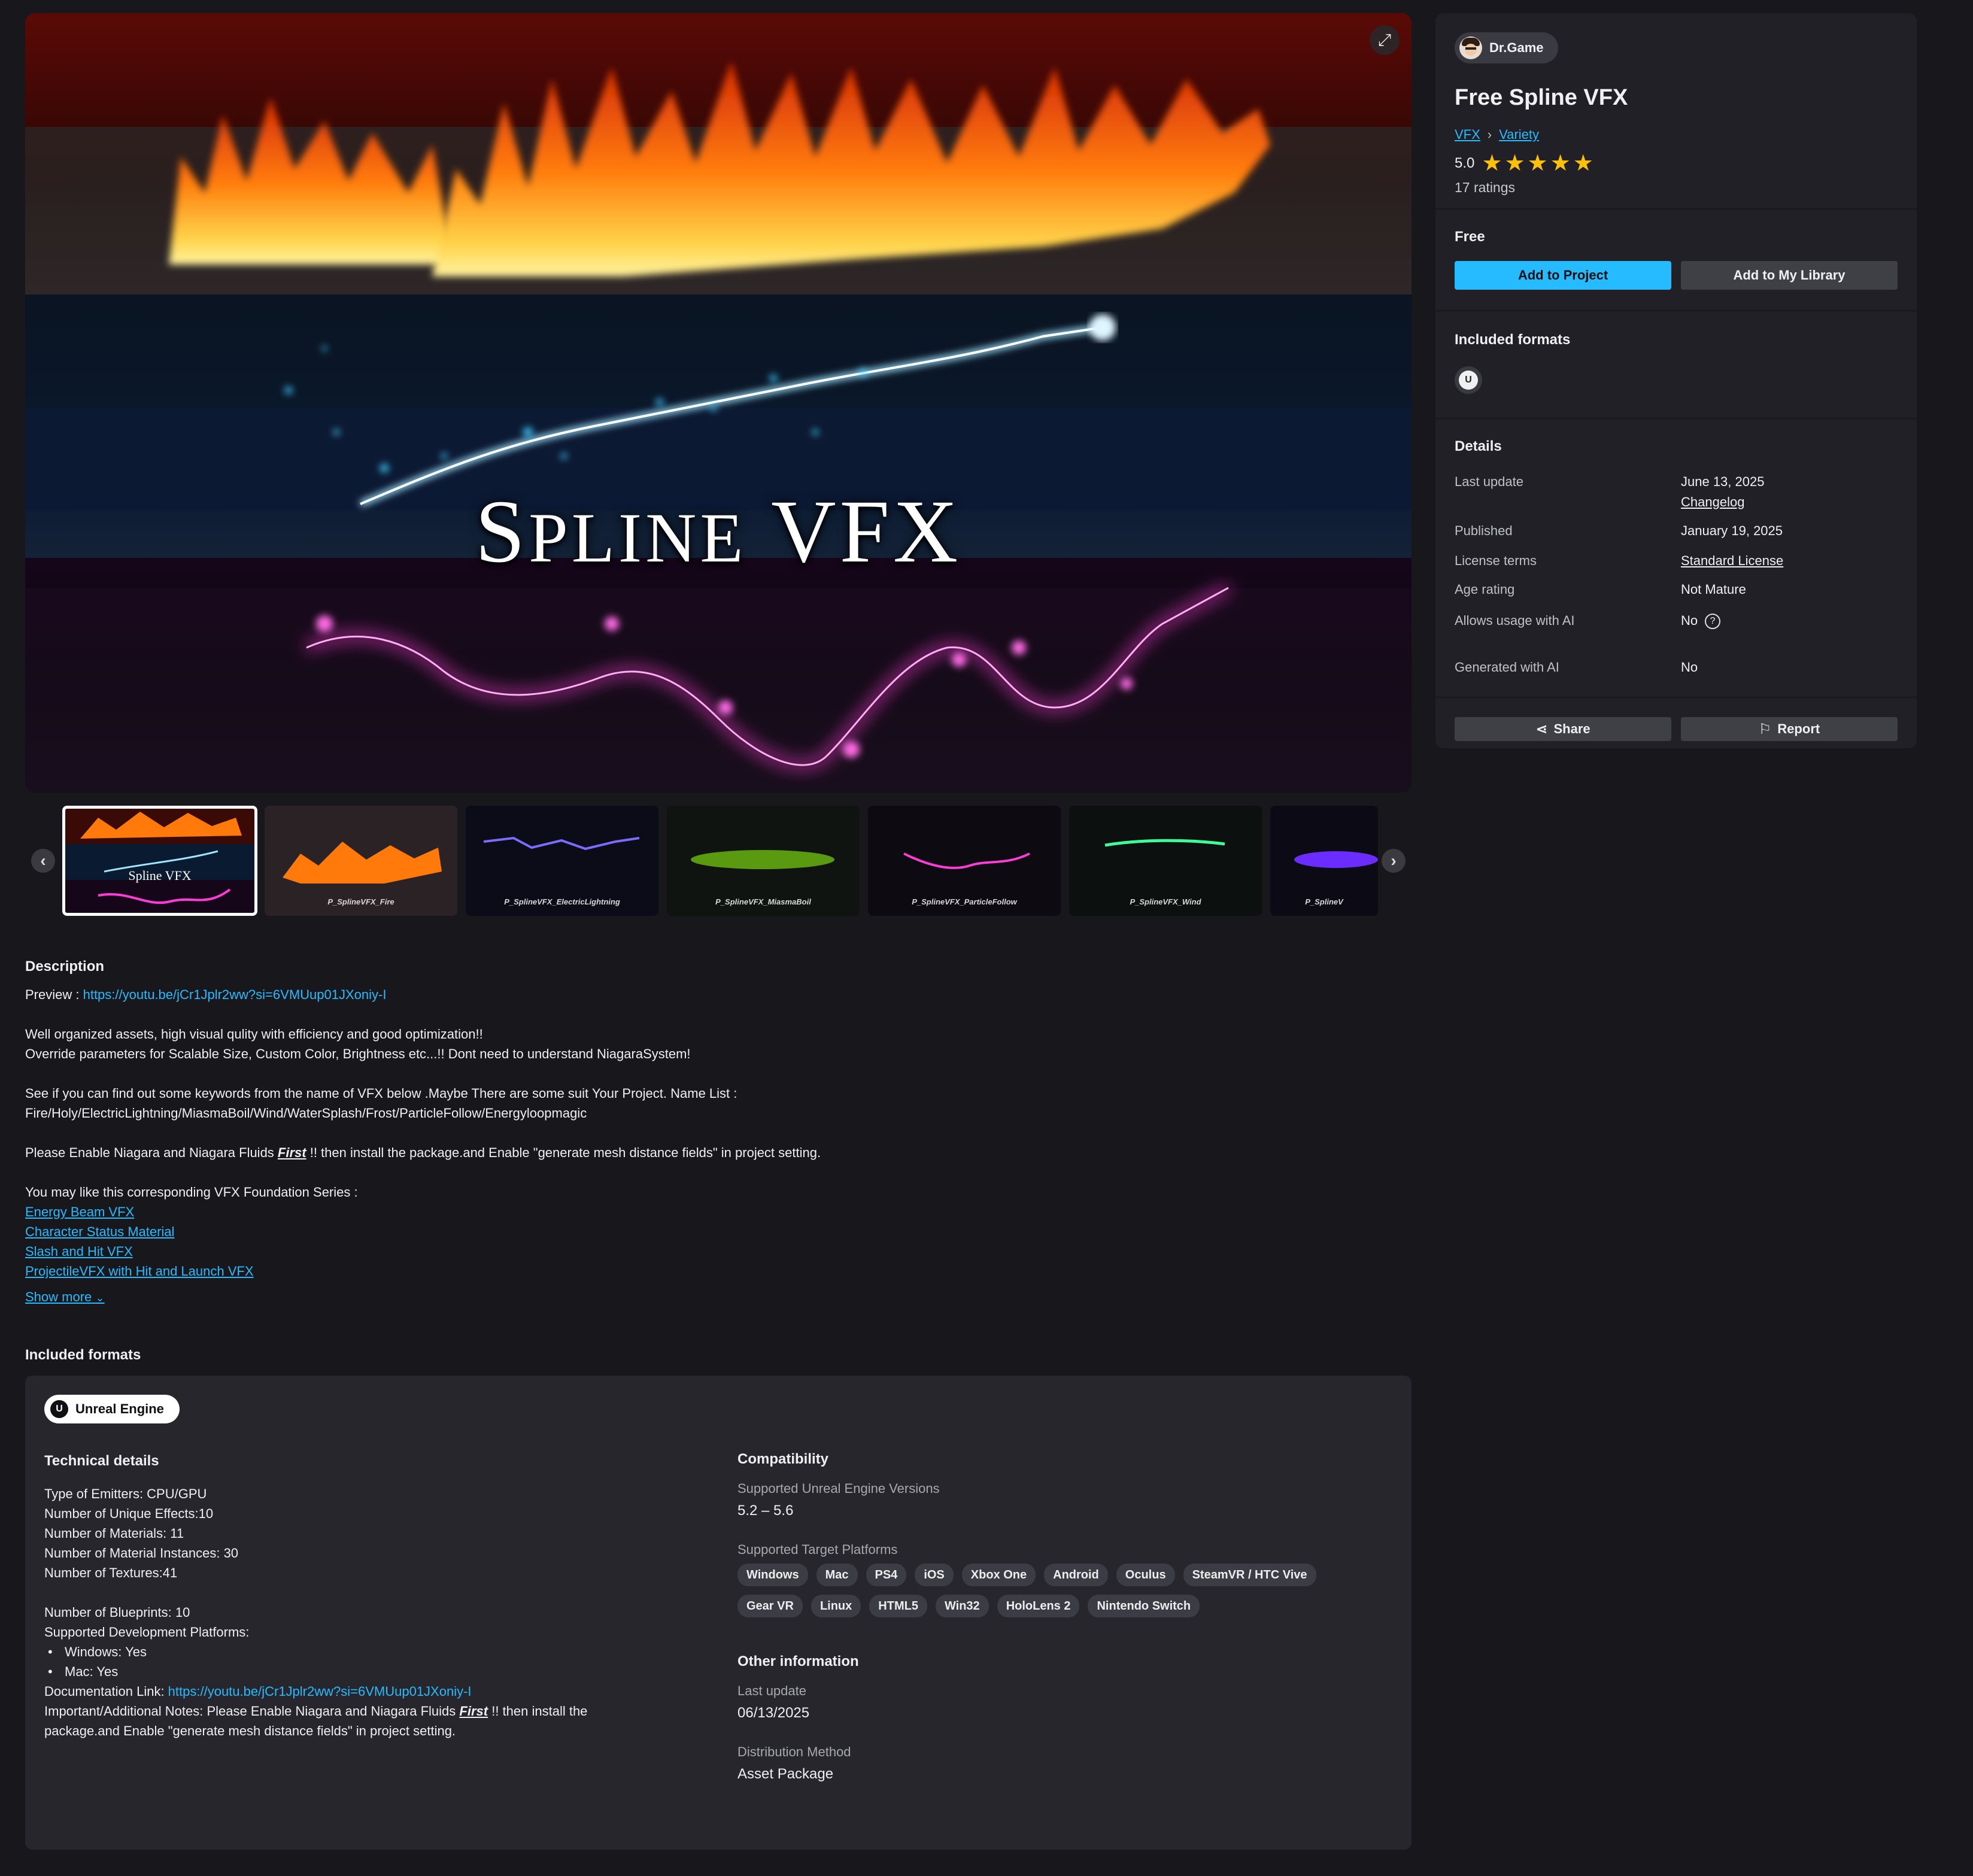 This screenshot has height=1876, width=1973. I want to click on tech-line: Number of Textures:41, so click(111, 1573).